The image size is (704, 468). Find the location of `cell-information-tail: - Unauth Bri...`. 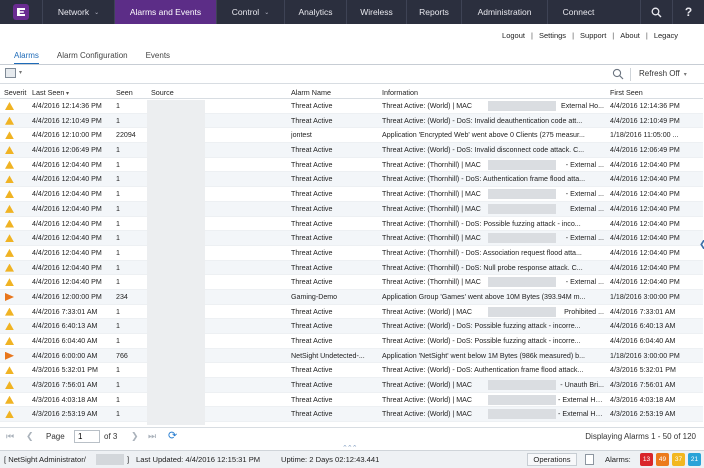

cell-information-tail: - Unauth Bri... is located at coordinates (582, 385).